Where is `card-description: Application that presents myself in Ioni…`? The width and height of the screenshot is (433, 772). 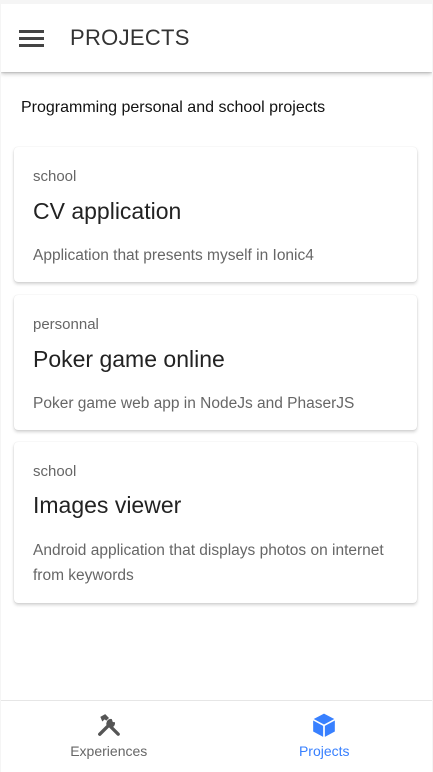 card-description: Application that presents myself in Ioni… is located at coordinates (173, 255).